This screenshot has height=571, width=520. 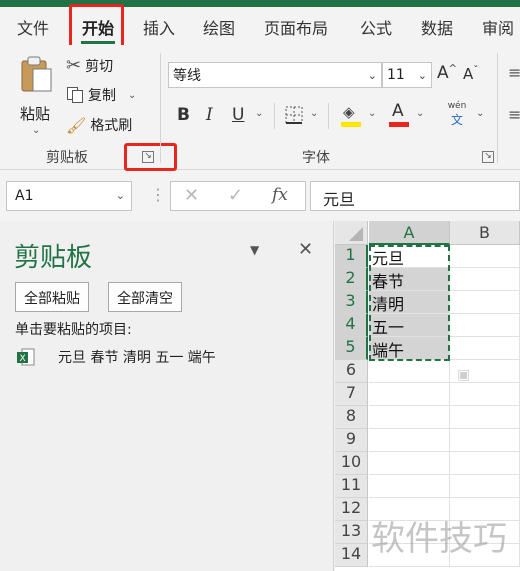 I want to click on select-all-corner, so click(x=351, y=233).